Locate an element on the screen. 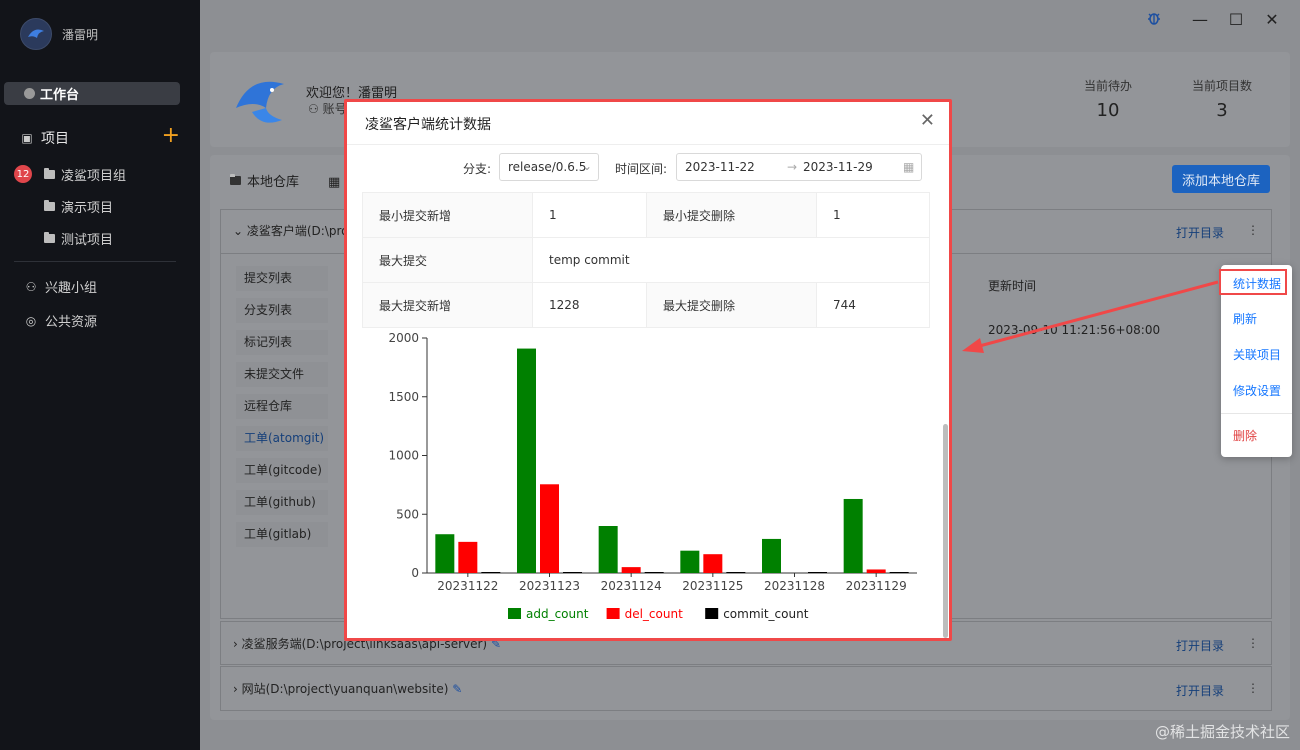  stat-value: 3 is located at coordinates (1222, 110).